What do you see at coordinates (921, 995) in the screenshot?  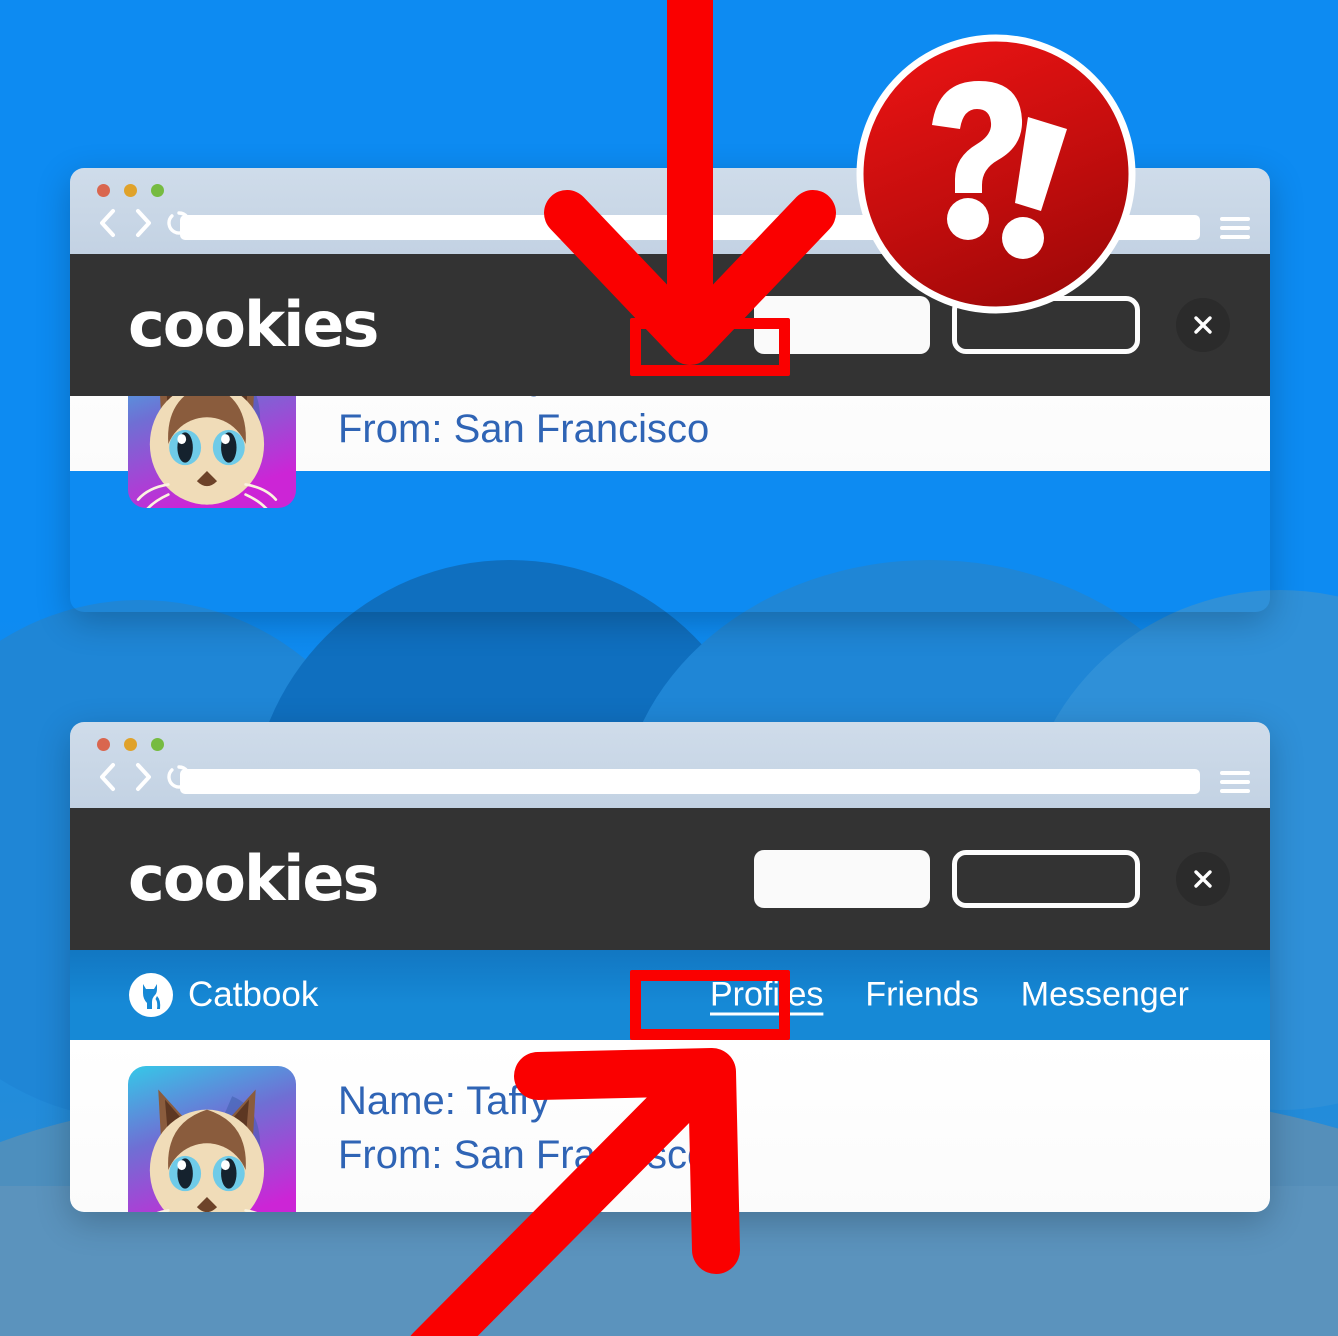 I see `nav-link-friends: Friends` at bounding box center [921, 995].